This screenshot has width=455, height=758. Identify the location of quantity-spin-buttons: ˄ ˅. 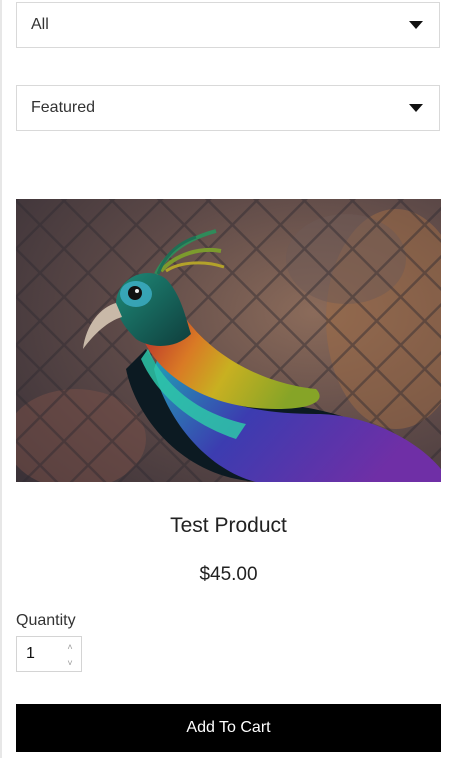
(70, 655).